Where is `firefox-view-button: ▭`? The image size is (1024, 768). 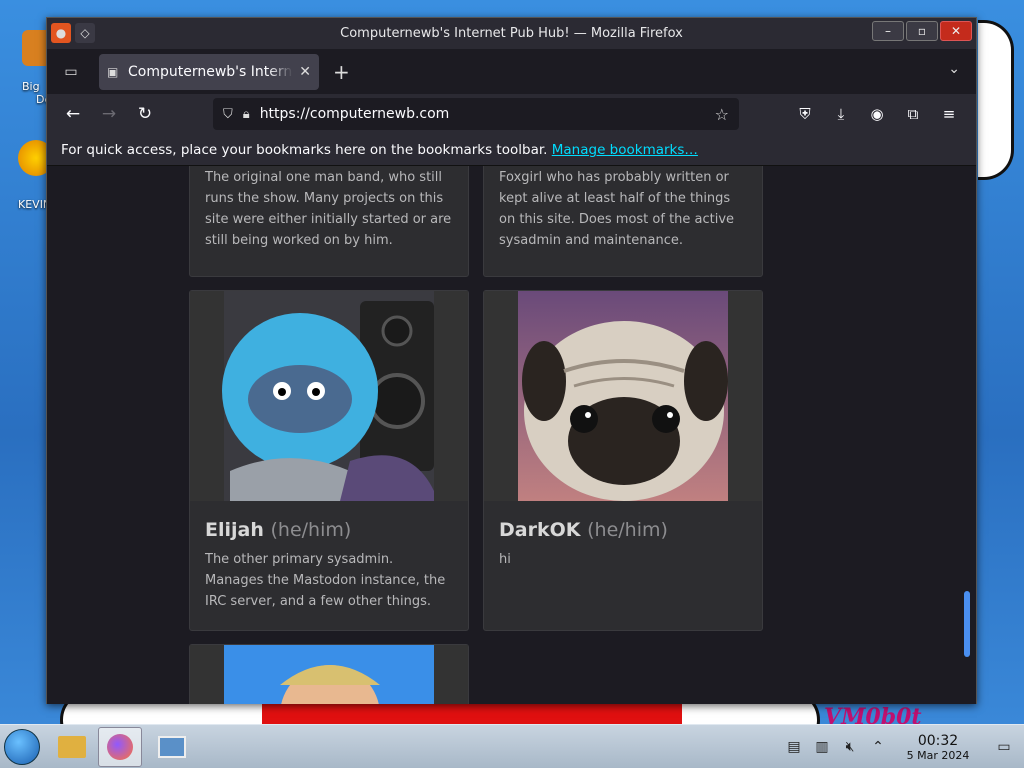 firefox-view-button: ▭ is located at coordinates (71, 72).